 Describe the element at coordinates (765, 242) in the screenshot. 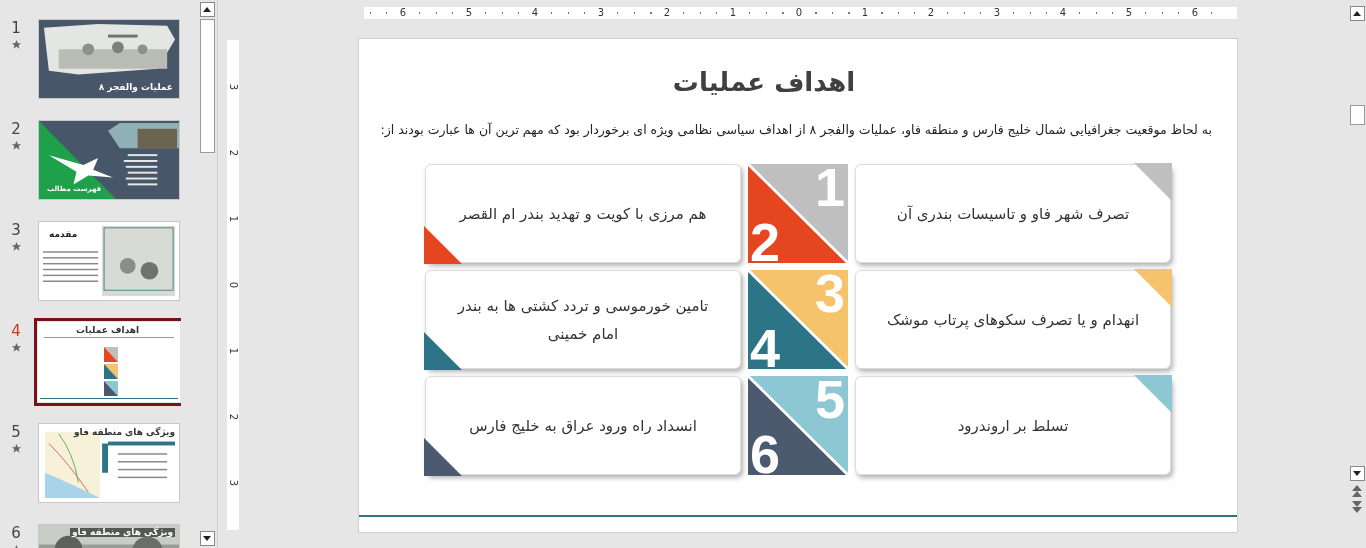

I see `item-number: 2` at that location.